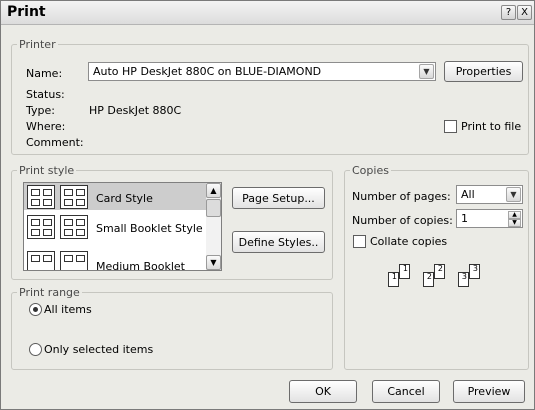 The width and height of the screenshot is (535, 410). What do you see at coordinates (37, 44) in the screenshot?
I see `printer-legend: Printer` at bounding box center [37, 44].